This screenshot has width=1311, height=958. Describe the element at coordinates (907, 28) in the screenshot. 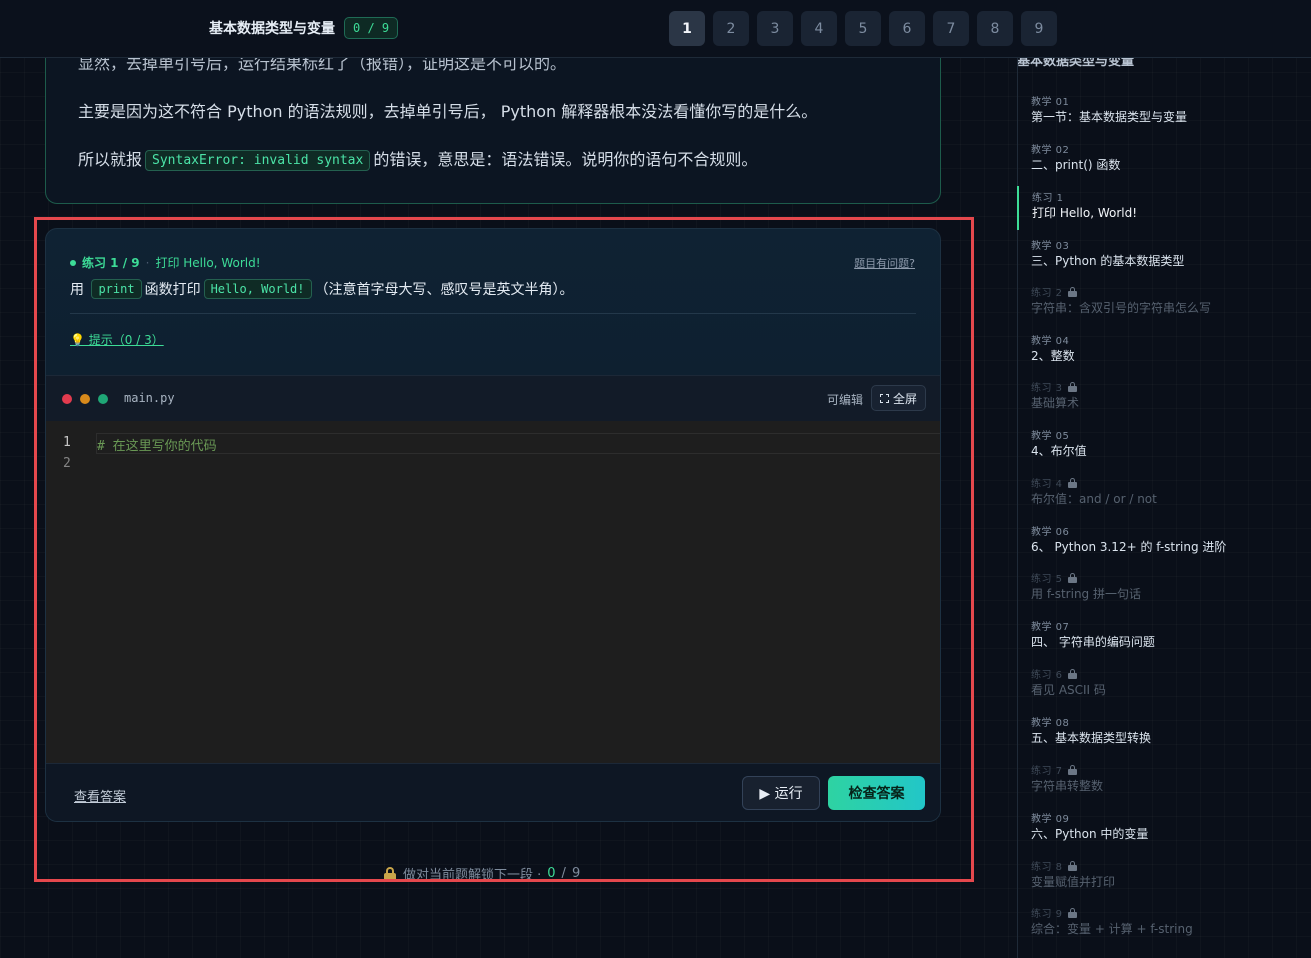

I see `page-button-6: 6` at that location.